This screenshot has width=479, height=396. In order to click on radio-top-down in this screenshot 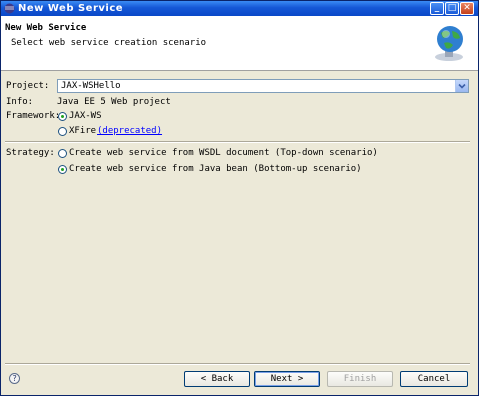, I will do `click(62, 153)`.